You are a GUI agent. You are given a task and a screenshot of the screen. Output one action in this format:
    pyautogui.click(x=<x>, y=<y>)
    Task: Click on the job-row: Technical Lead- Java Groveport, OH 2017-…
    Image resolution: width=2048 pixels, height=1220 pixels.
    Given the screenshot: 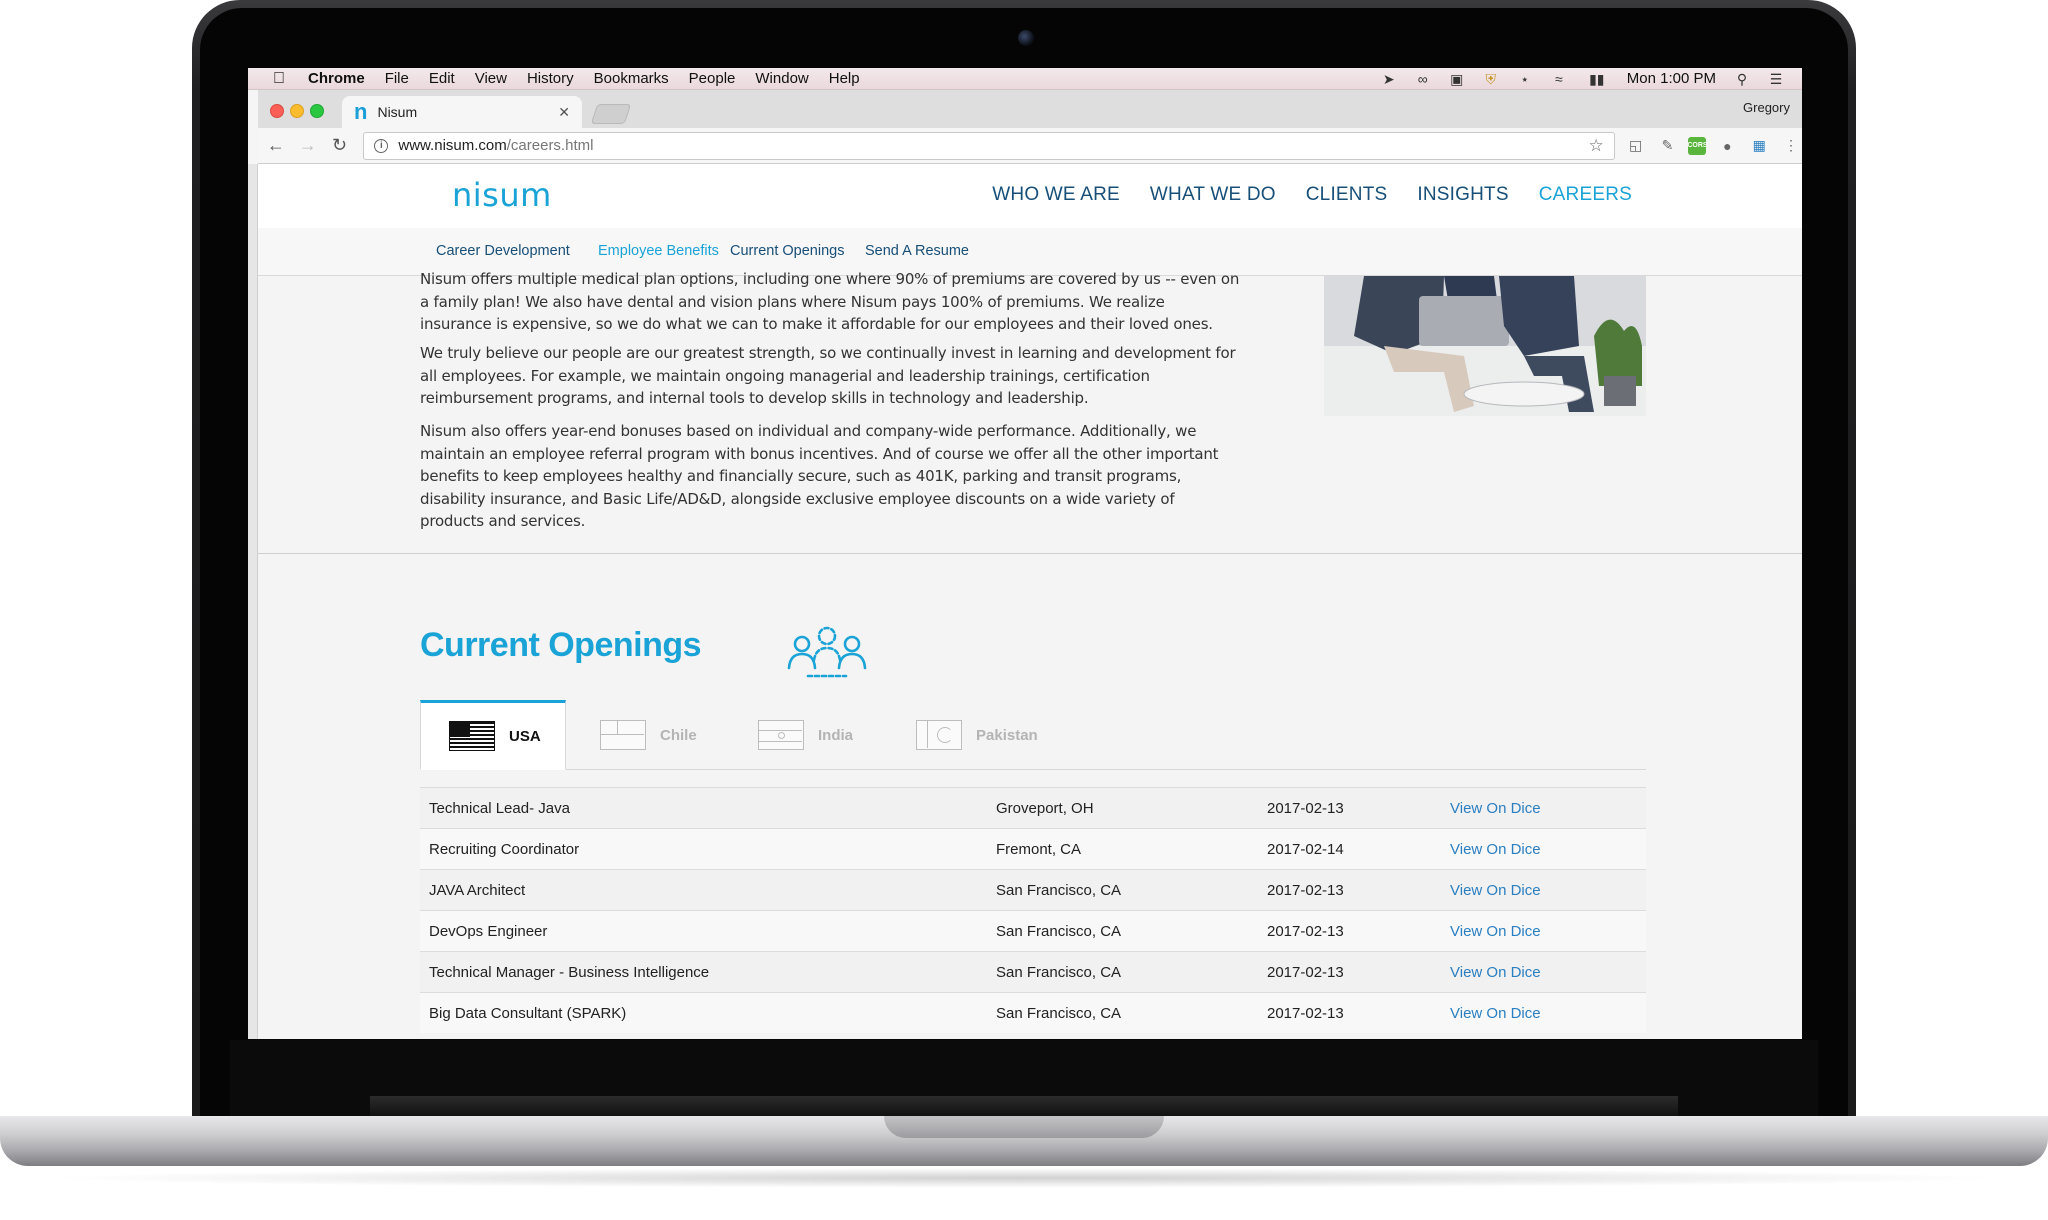 What is the action you would take?
    pyautogui.click(x=1033, y=807)
    